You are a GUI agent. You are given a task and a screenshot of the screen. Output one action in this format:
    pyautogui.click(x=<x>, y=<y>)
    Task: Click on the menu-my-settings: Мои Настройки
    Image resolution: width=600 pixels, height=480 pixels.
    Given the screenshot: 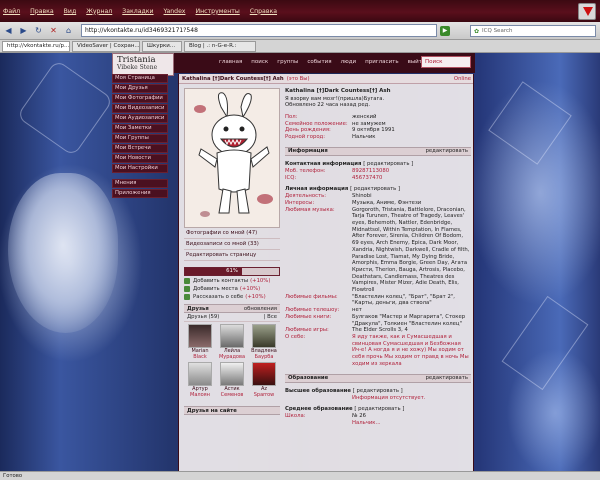 What is the action you would take?
    pyautogui.click(x=140, y=168)
    